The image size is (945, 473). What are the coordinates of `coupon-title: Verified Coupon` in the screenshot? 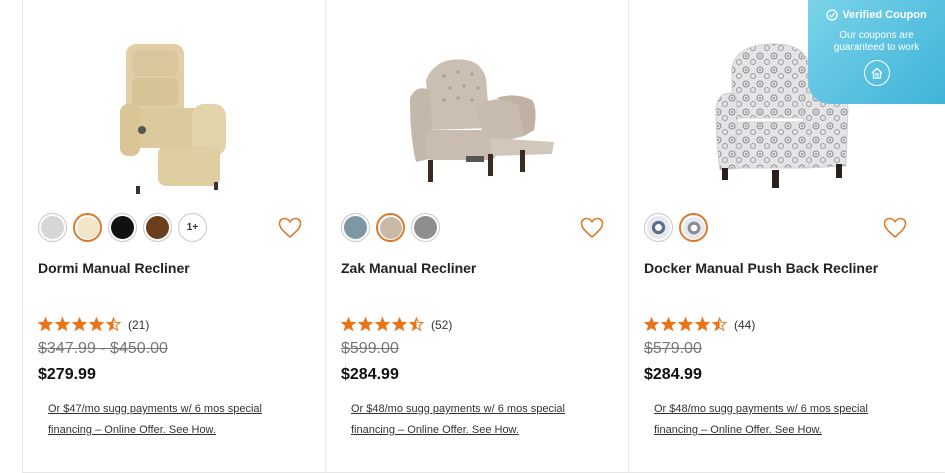 It's located at (884, 15).